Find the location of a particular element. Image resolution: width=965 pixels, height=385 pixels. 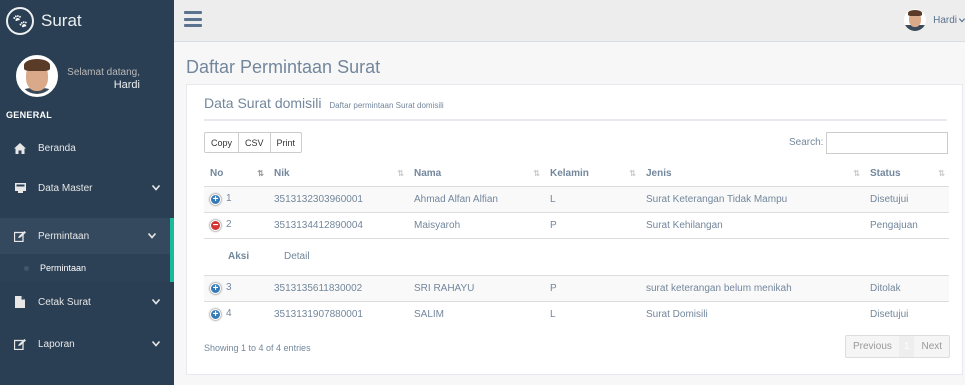

child-row: Aksi Detail is located at coordinates (576, 256).